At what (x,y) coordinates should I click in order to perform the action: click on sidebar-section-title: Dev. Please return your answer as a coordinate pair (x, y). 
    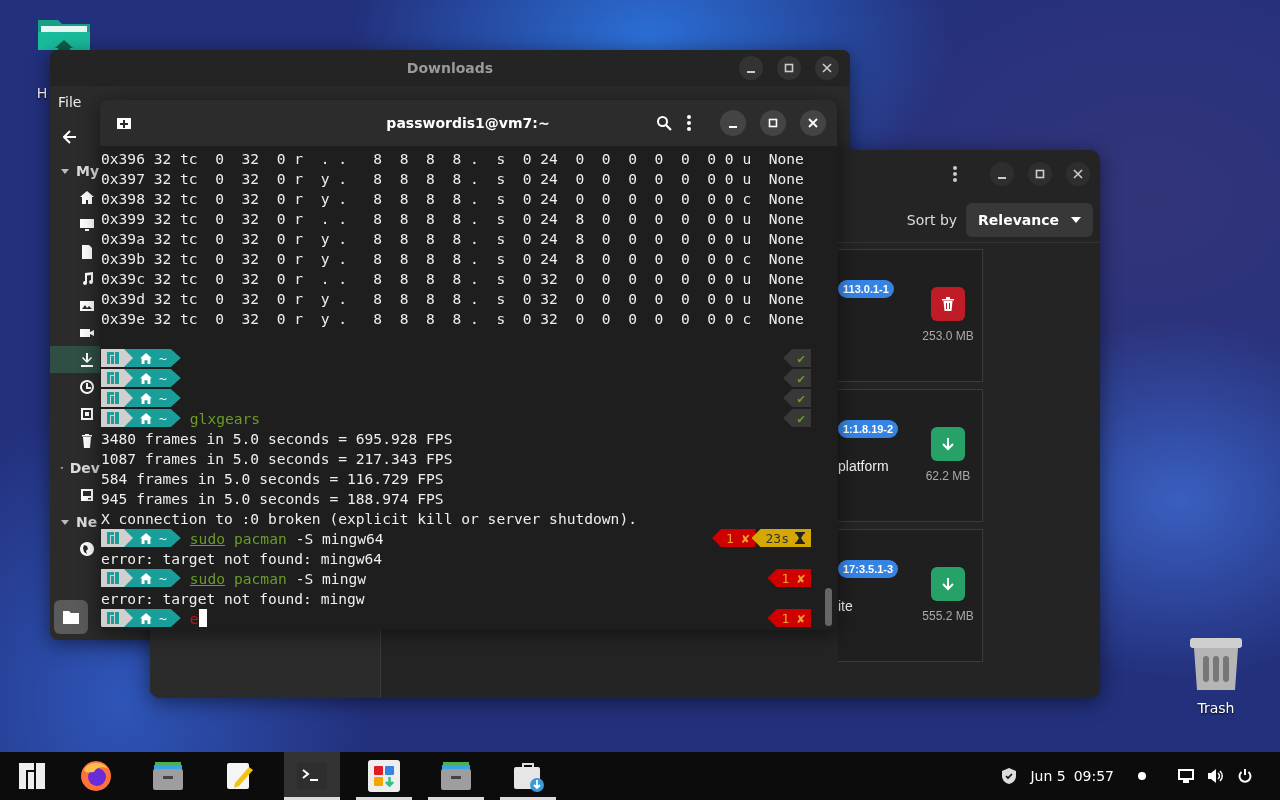
    Looking at the image, I should click on (84, 467).